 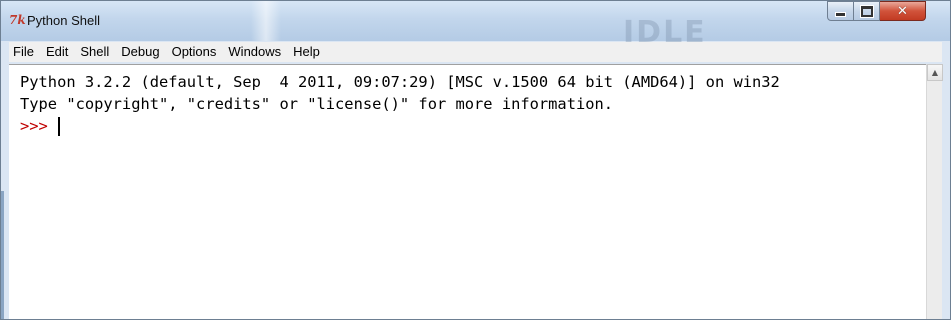 I want to click on menu-debug: Debug, so click(x=140, y=52).